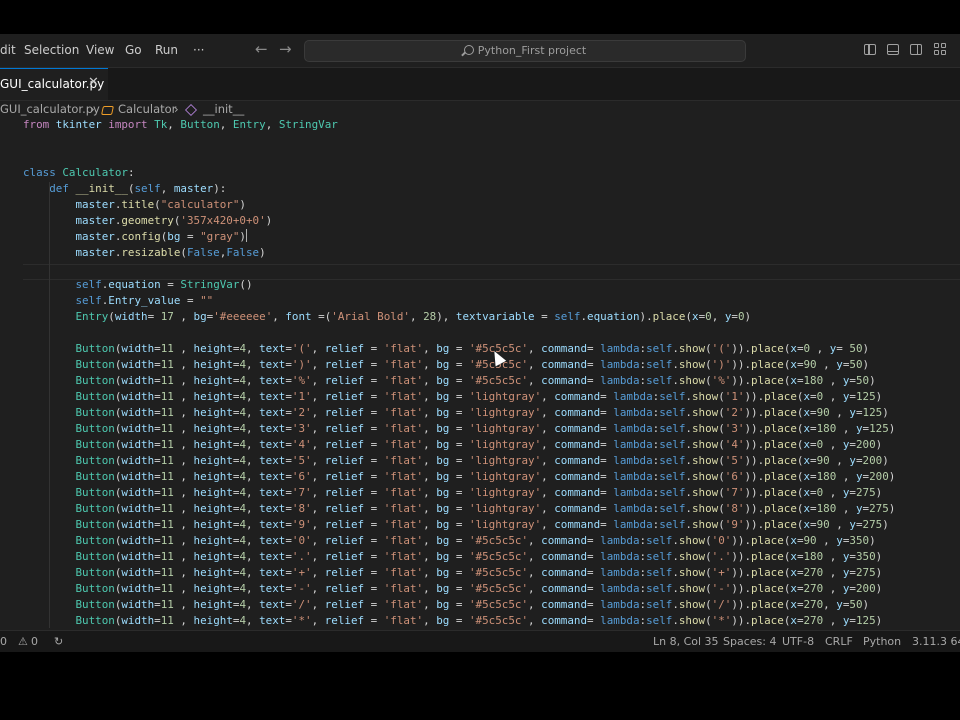 This screenshot has width=960, height=720. Describe the element at coordinates (686, 641) in the screenshot. I see `cursor-position: Ln 8, Col 35` at that location.